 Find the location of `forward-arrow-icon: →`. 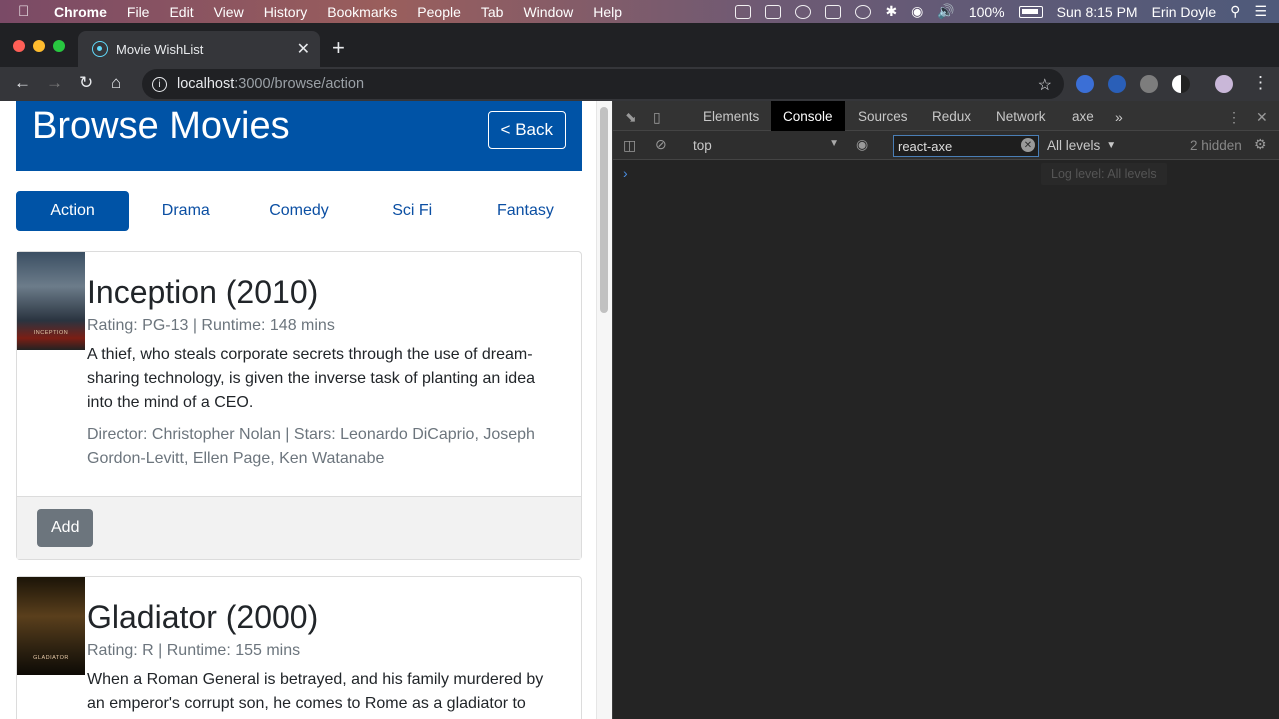

forward-arrow-icon: → is located at coordinates (54, 83).